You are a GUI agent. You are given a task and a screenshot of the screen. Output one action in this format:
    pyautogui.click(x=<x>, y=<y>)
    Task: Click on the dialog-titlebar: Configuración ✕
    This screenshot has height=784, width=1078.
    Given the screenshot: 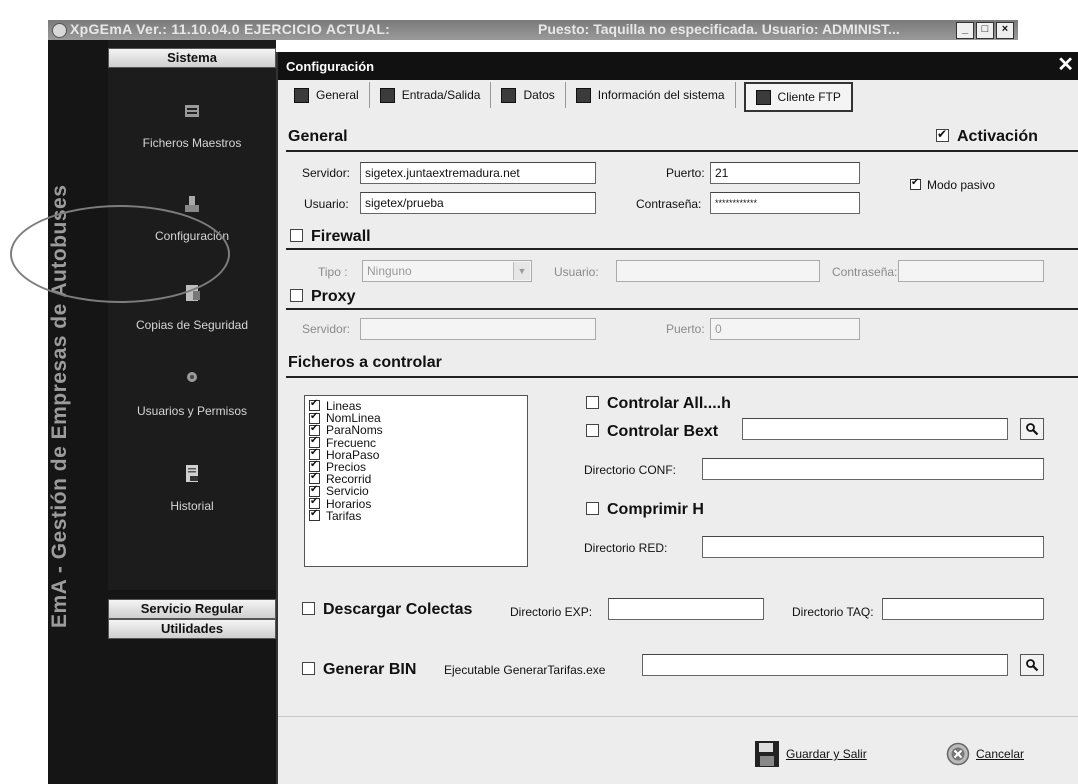 What is the action you would take?
    pyautogui.click(x=678, y=66)
    